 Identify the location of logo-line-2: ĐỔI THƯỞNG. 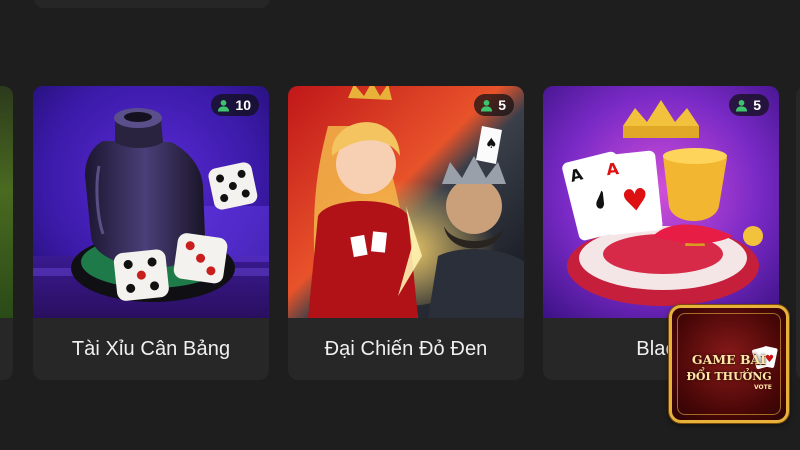
(729, 376).